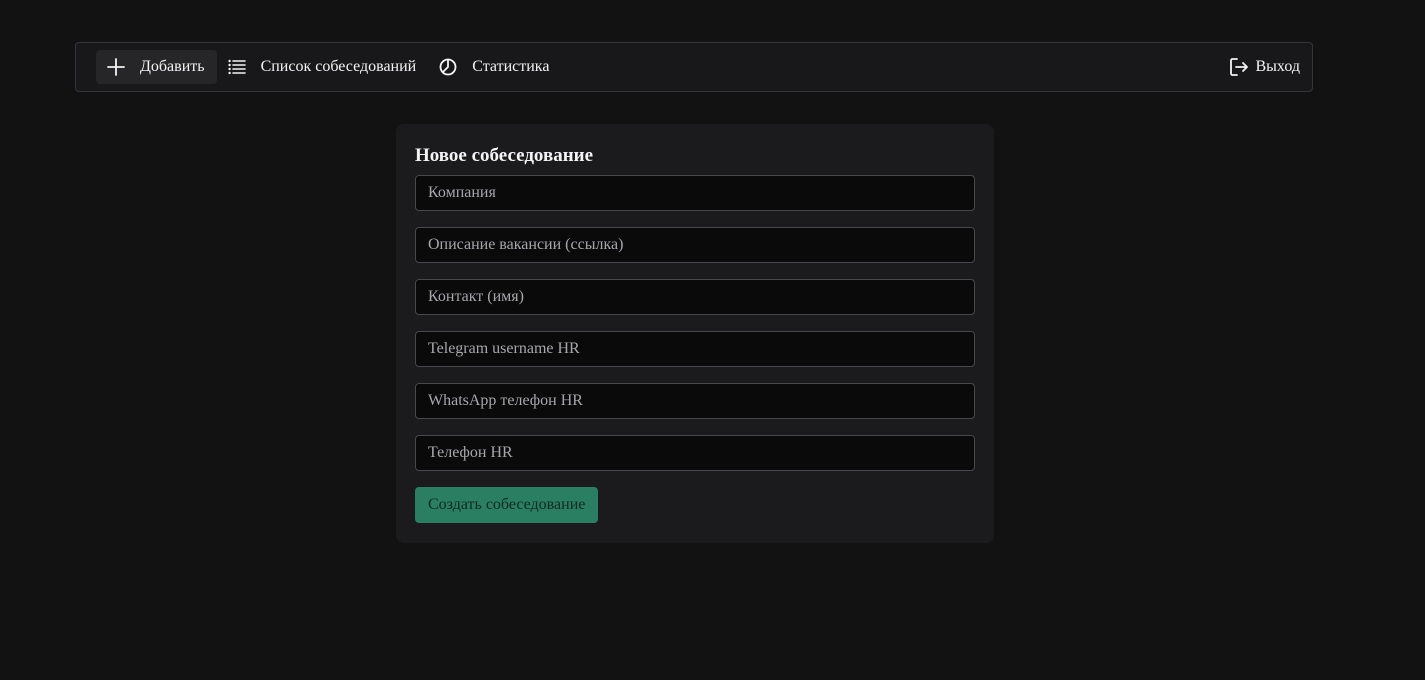  What do you see at coordinates (695, 401) in the screenshot?
I see `whatsapp-phone-input` at bounding box center [695, 401].